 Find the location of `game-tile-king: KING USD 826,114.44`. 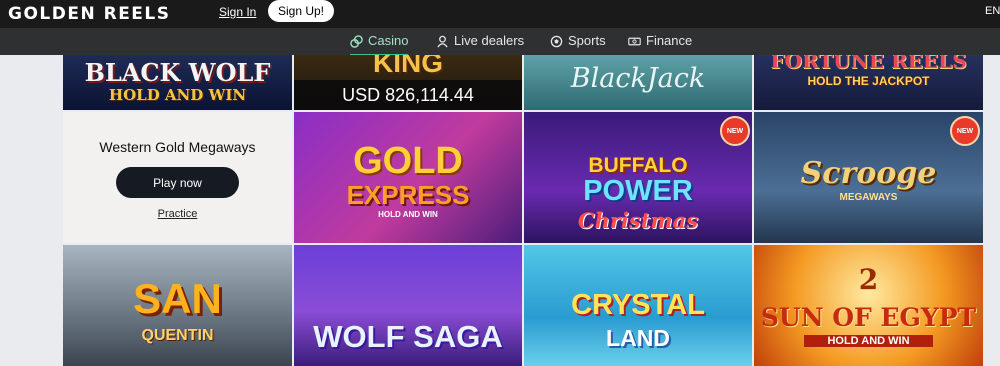

game-tile-king: KING USD 826,114.44 is located at coordinates (408, 82).